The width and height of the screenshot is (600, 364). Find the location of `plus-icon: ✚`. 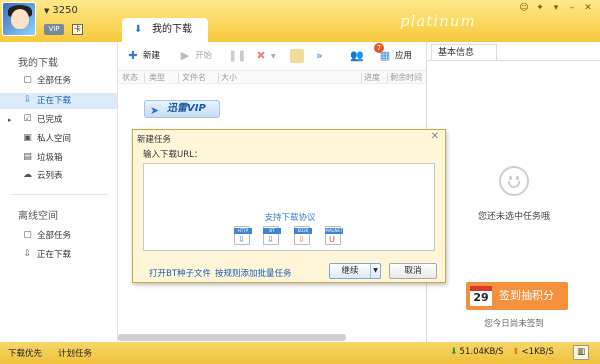

plus-icon: ✚ is located at coordinates (133, 55).